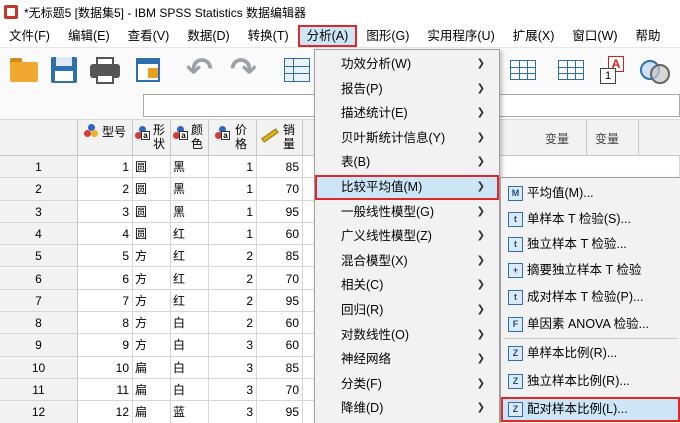 The image size is (680, 423). Describe the element at coordinates (407, 212) in the screenshot. I see `analyze-menu-item: 一般线性模型(G) ❯` at that location.